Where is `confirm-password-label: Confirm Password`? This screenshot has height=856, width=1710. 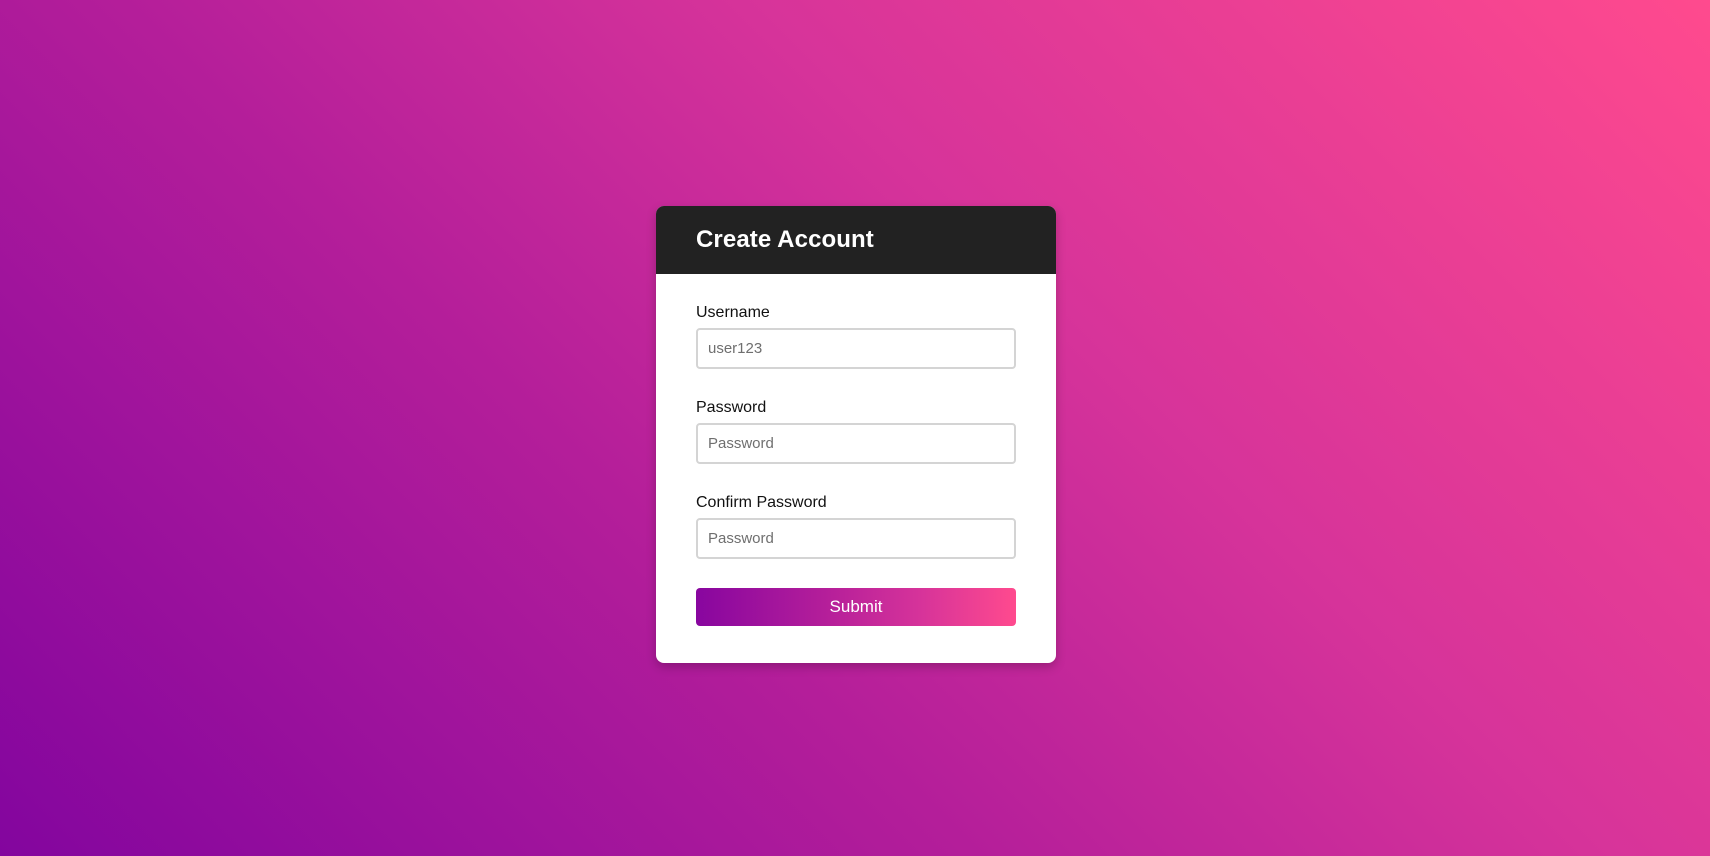
confirm-password-label: Confirm Password is located at coordinates (761, 502).